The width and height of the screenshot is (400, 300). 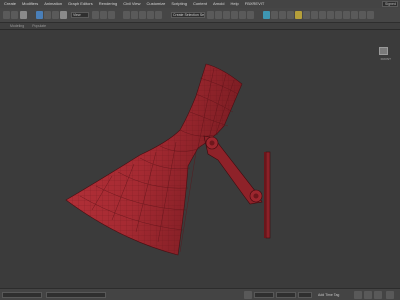 What do you see at coordinates (306, 15) in the screenshot?
I see `render-iterative-icon` at bounding box center [306, 15].